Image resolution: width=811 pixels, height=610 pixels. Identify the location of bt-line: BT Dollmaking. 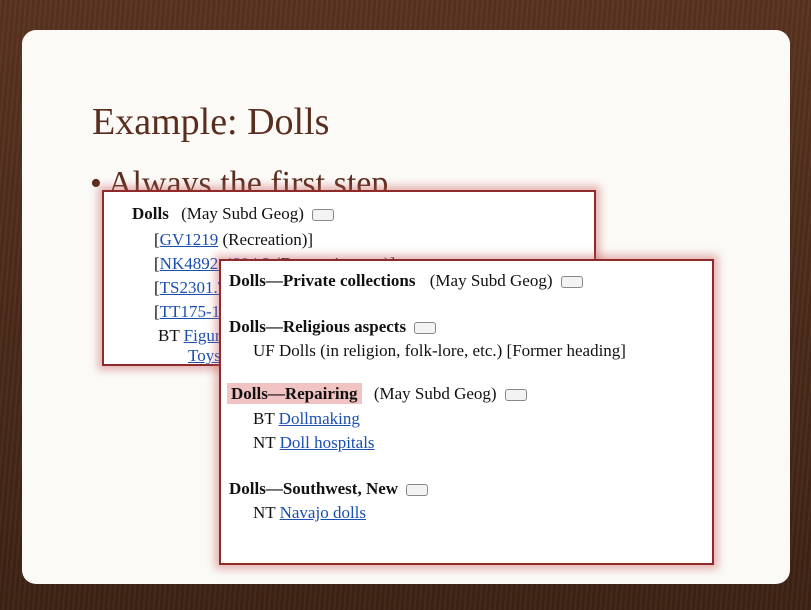
(306, 419).